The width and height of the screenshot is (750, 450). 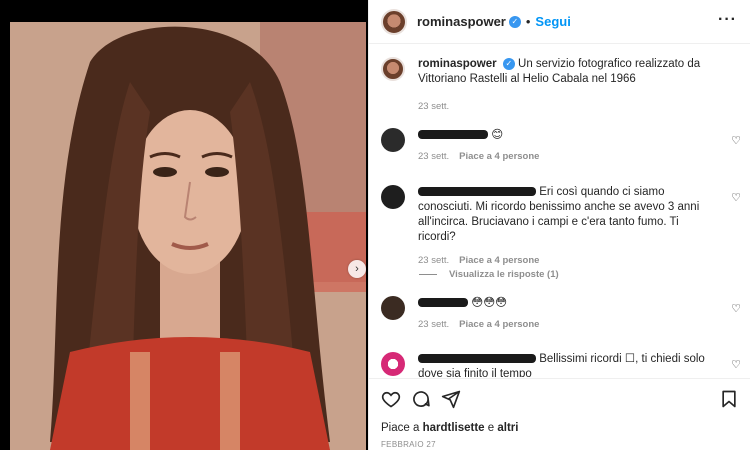 What do you see at coordinates (497, 135) in the screenshot?
I see `comment-emoji: 😊` at bounding box center [497, 135].